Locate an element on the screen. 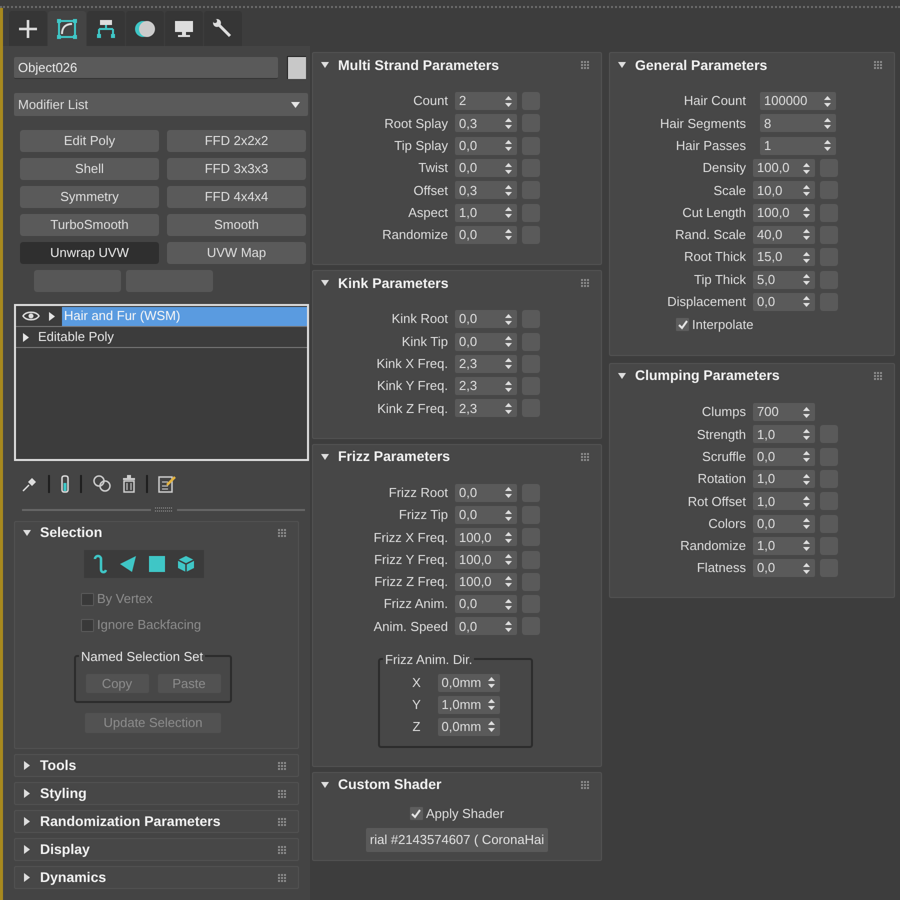  color-swatch is located at coordinates (296, 67).